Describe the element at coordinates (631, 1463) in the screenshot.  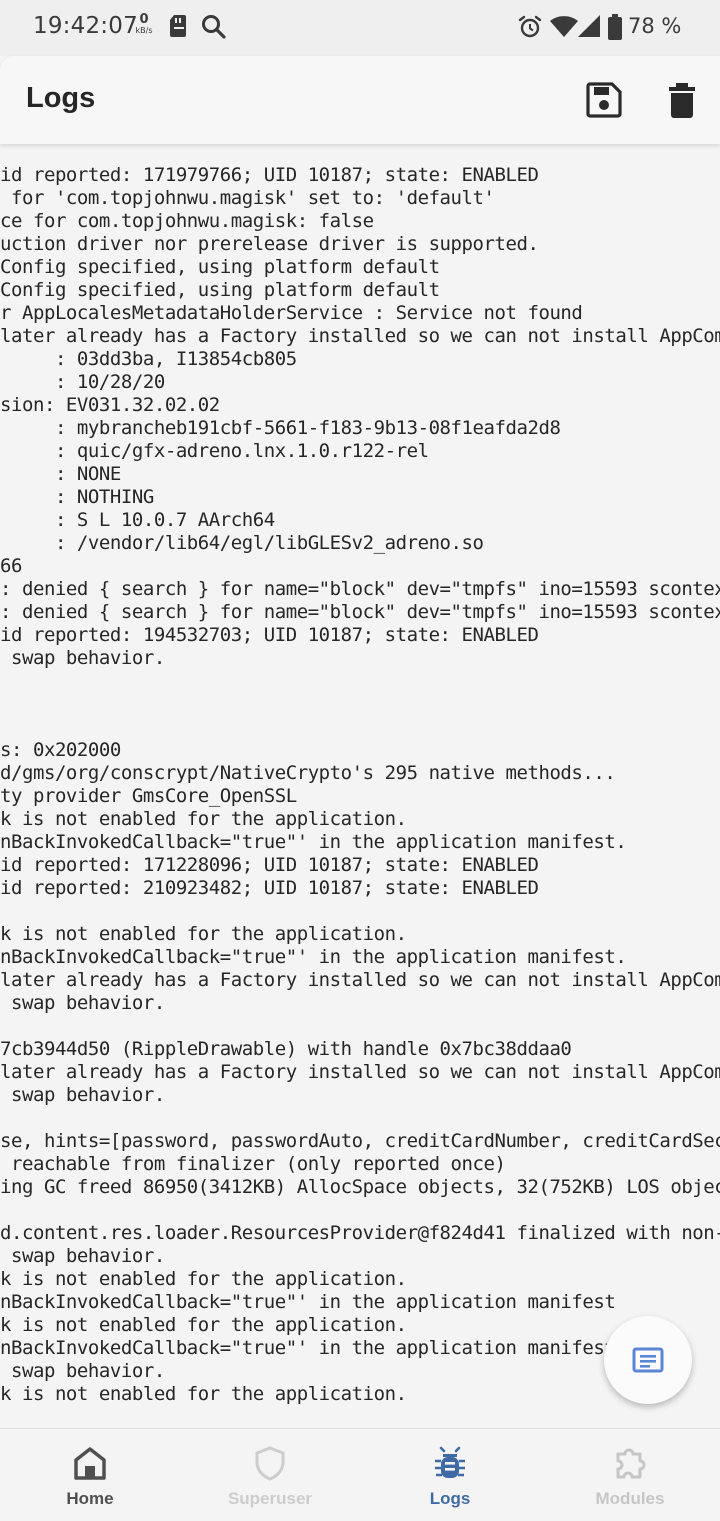
I see `puzzle-icon` at that location.